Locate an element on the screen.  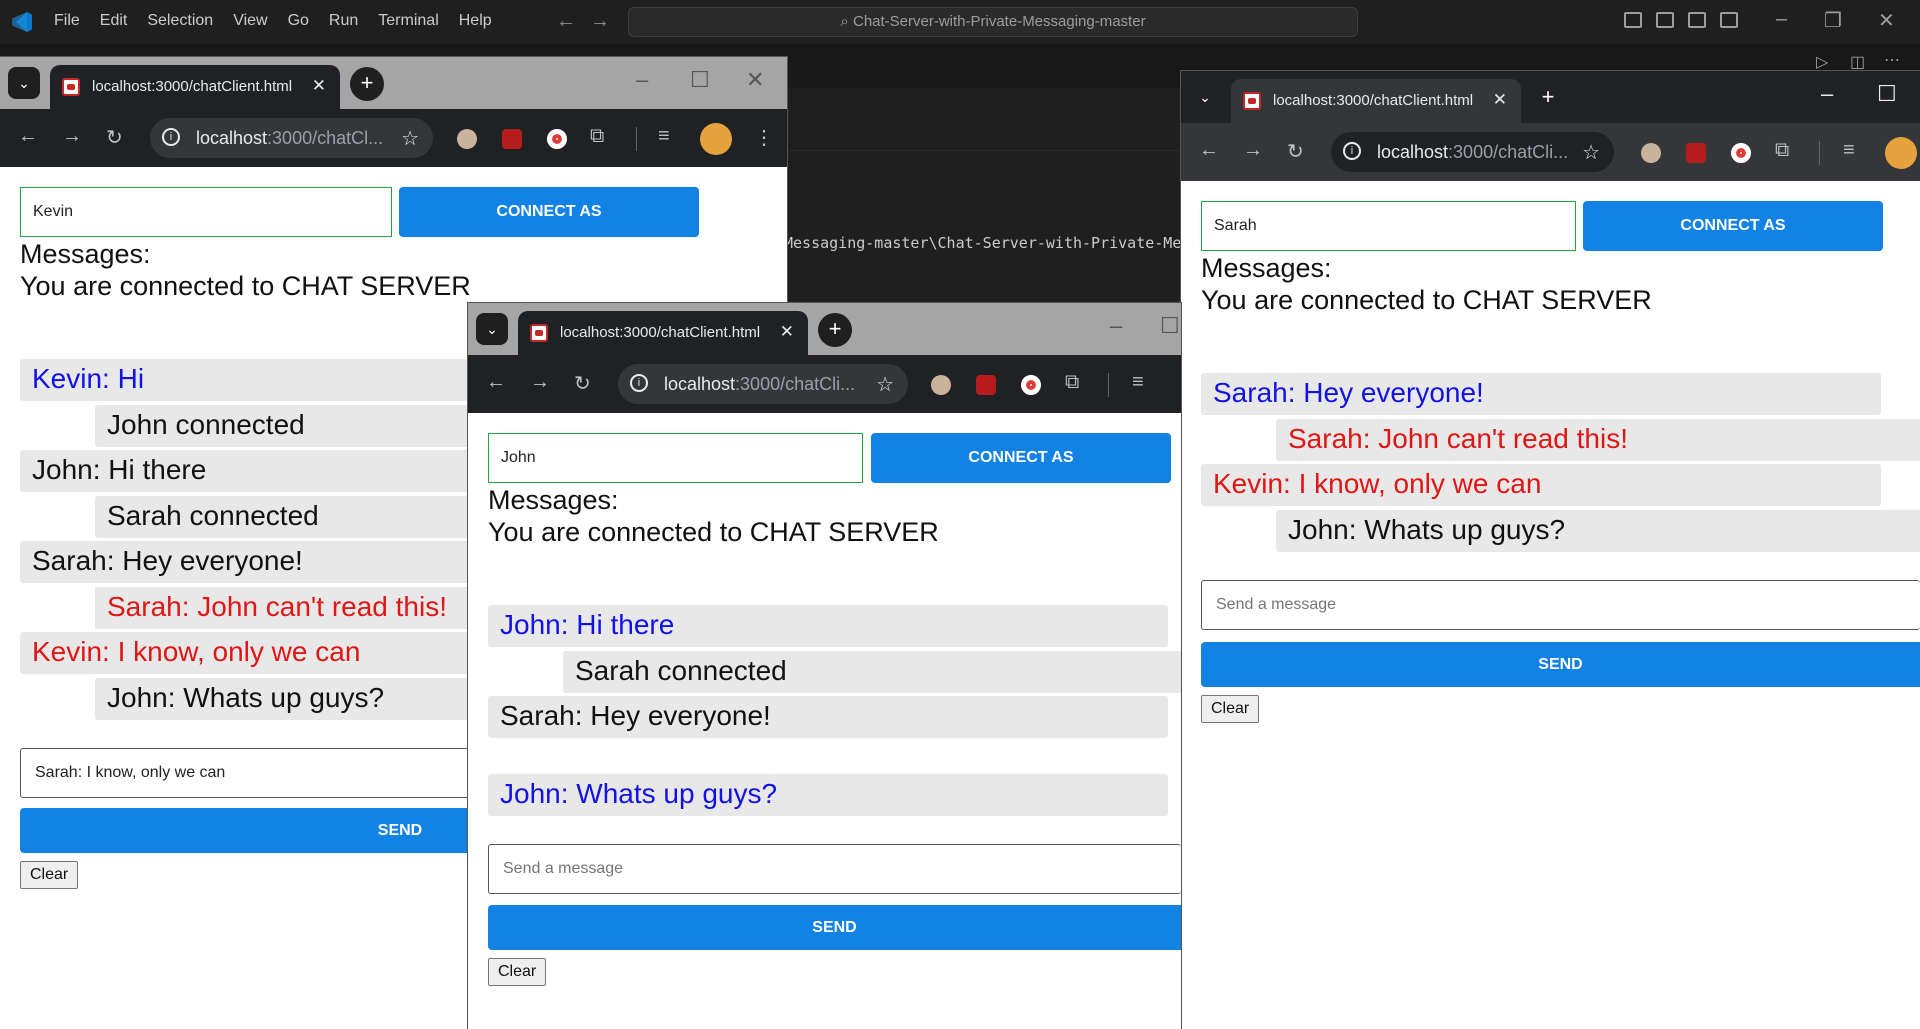
username-input: Kevin is located at coordinates (206, 212).